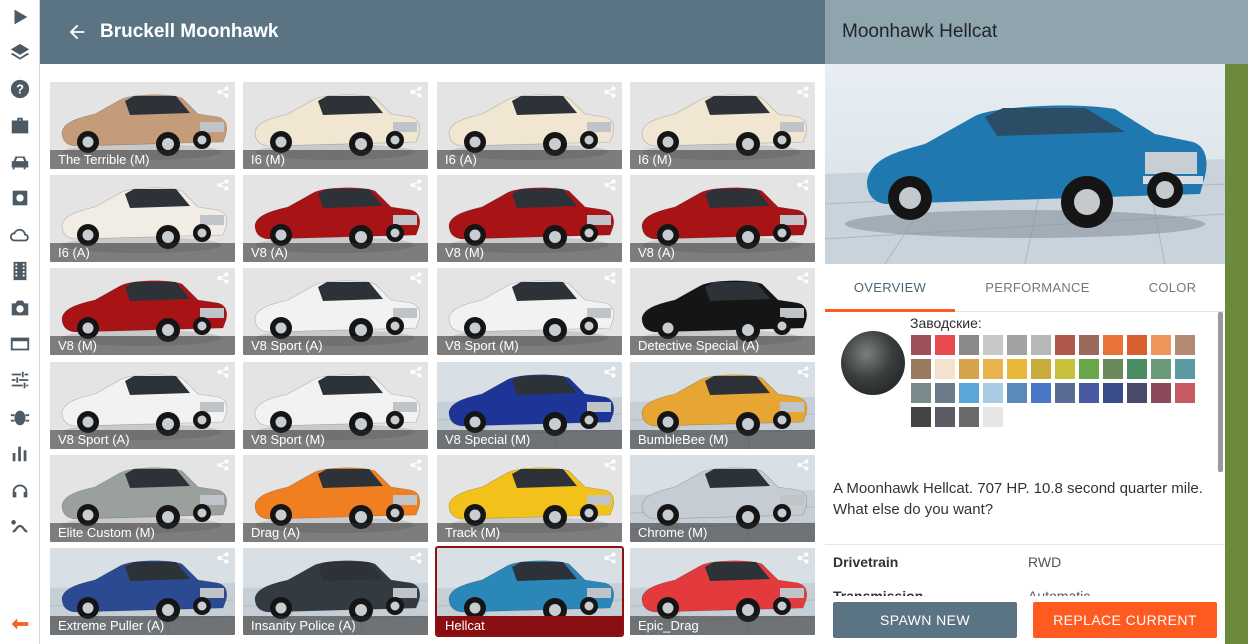 Image resolution: width=1248 pixels, height=644 pixels. I want to click on stats-icon, so click(20, 453).